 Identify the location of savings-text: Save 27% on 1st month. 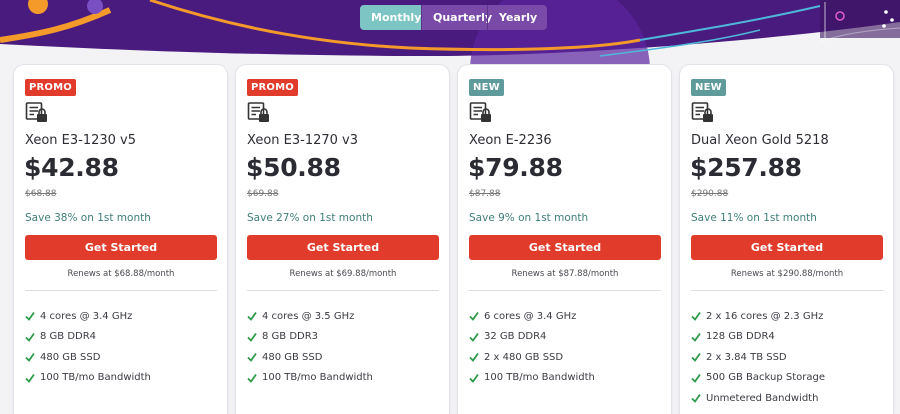
(310, 218).